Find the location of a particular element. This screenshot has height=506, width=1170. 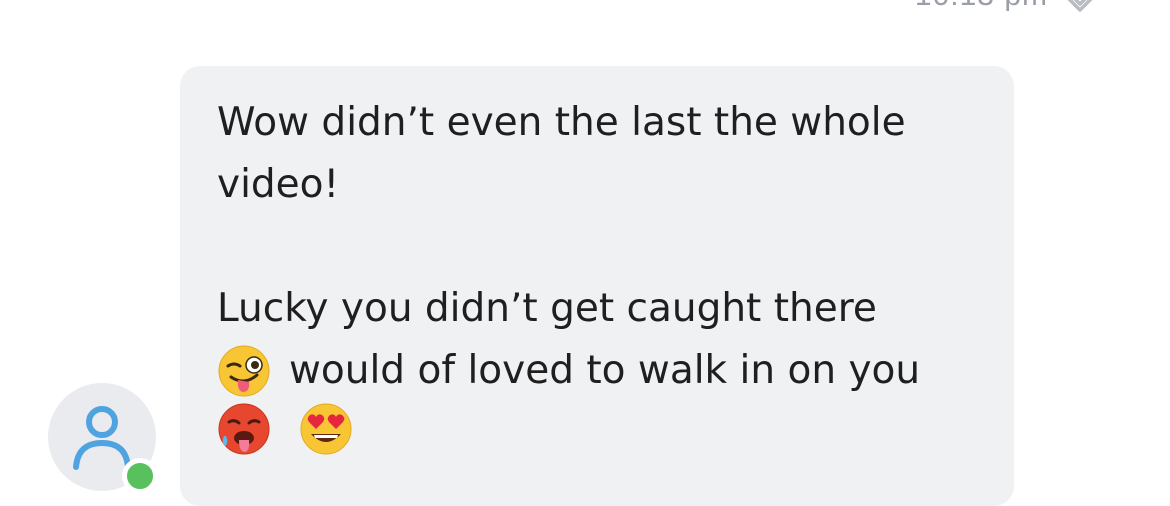

message-timestamp: 10:13 pm is located at coordinates (981, 6).